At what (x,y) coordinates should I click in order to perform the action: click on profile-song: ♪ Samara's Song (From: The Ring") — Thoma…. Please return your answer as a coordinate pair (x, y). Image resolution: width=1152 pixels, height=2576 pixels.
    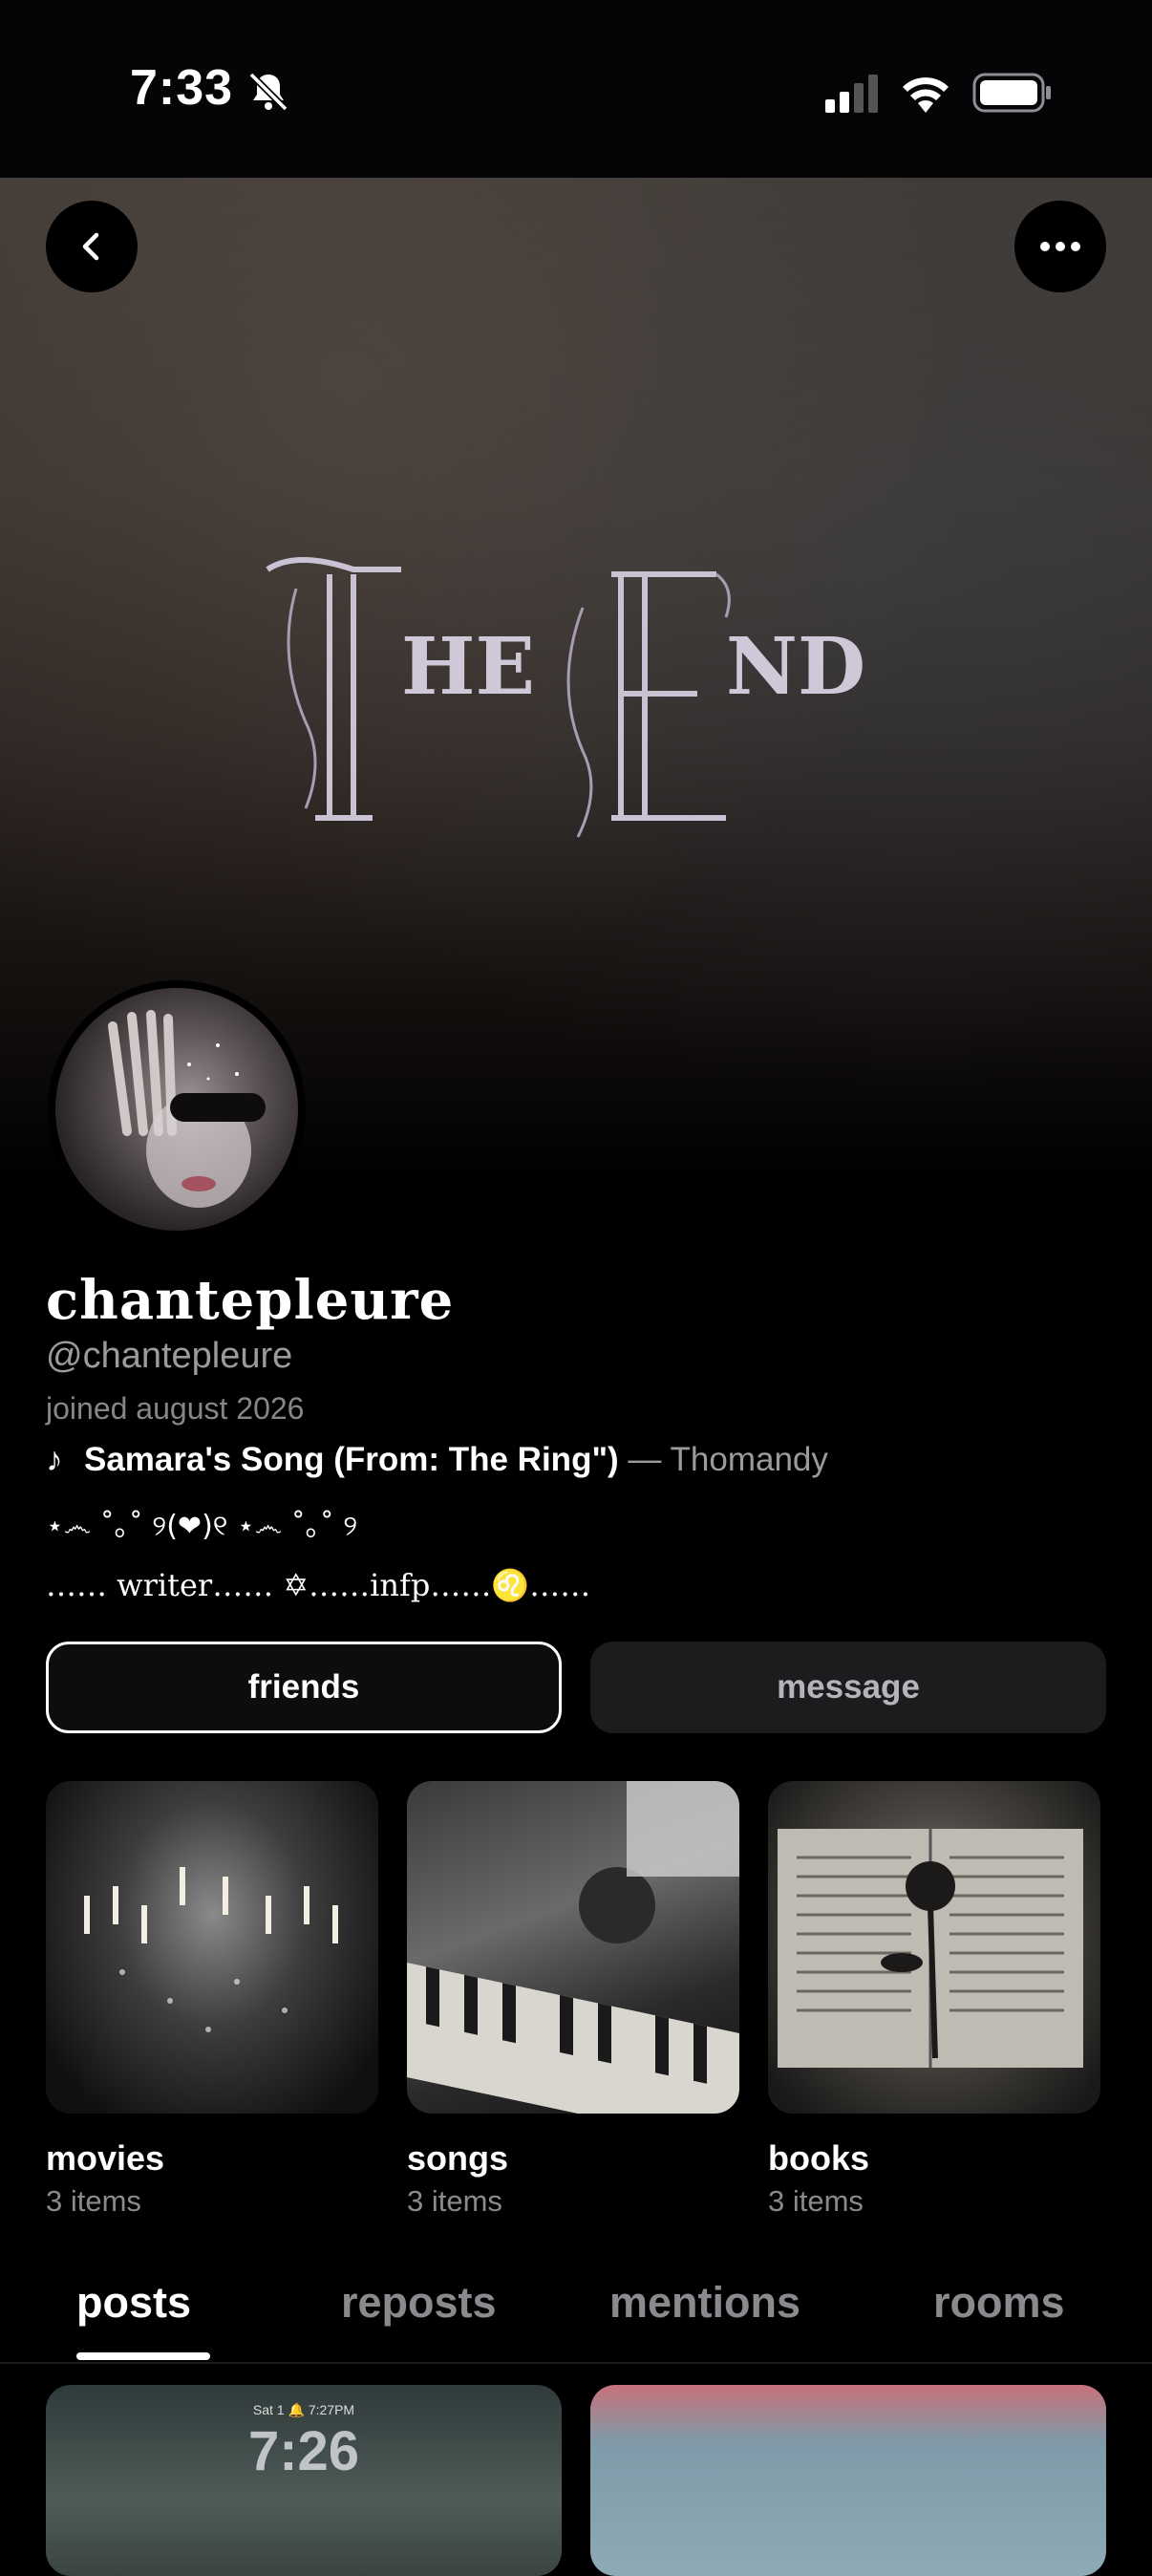
    Looking at the image, I should click on (437, 1460).